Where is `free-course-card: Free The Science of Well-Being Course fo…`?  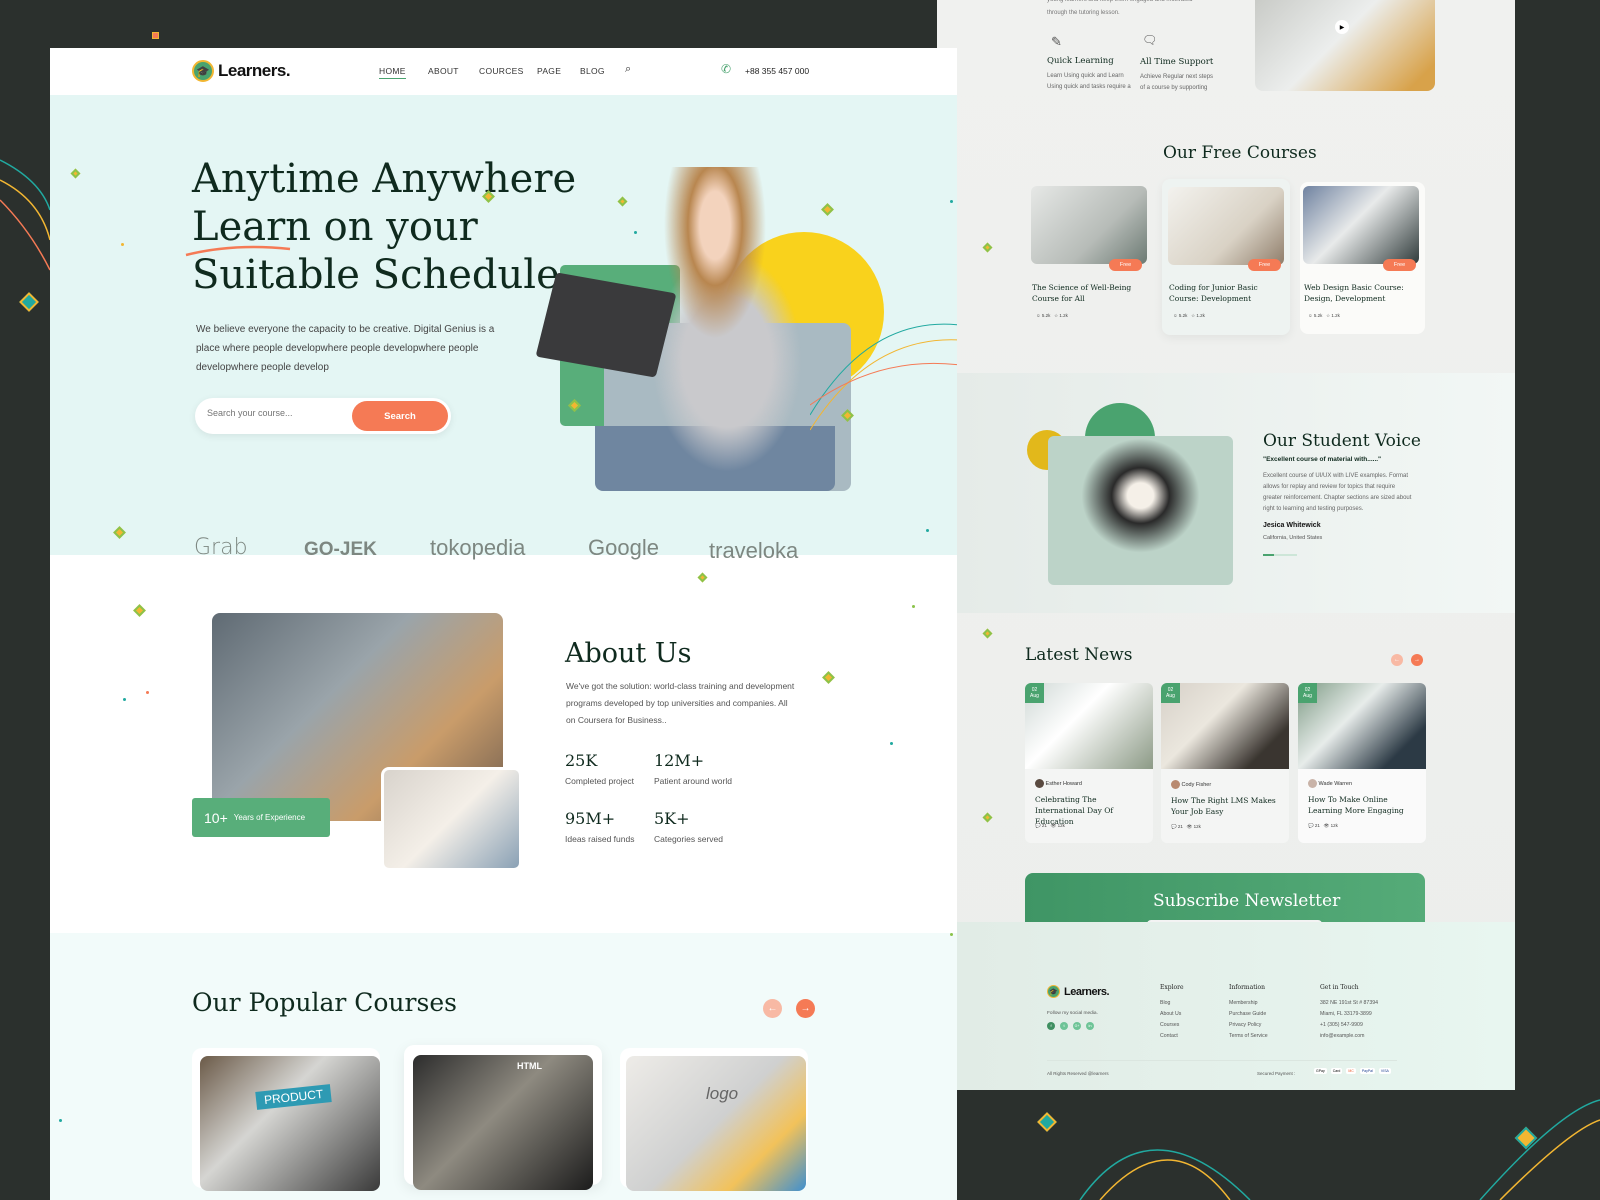
free-course-card: Free The Science of Well-Being Course fo… is located at coordinates (1091, 258).